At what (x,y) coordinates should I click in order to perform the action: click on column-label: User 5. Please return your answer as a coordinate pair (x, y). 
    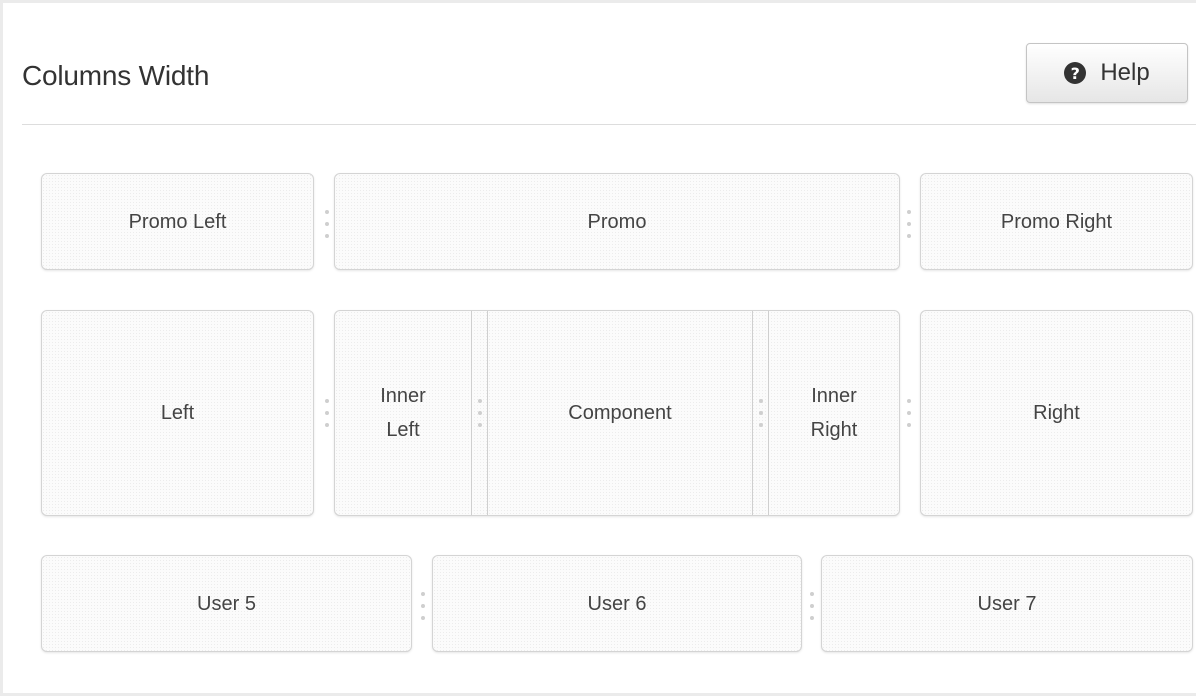
    Looking at the image, I should click on (226, 603).